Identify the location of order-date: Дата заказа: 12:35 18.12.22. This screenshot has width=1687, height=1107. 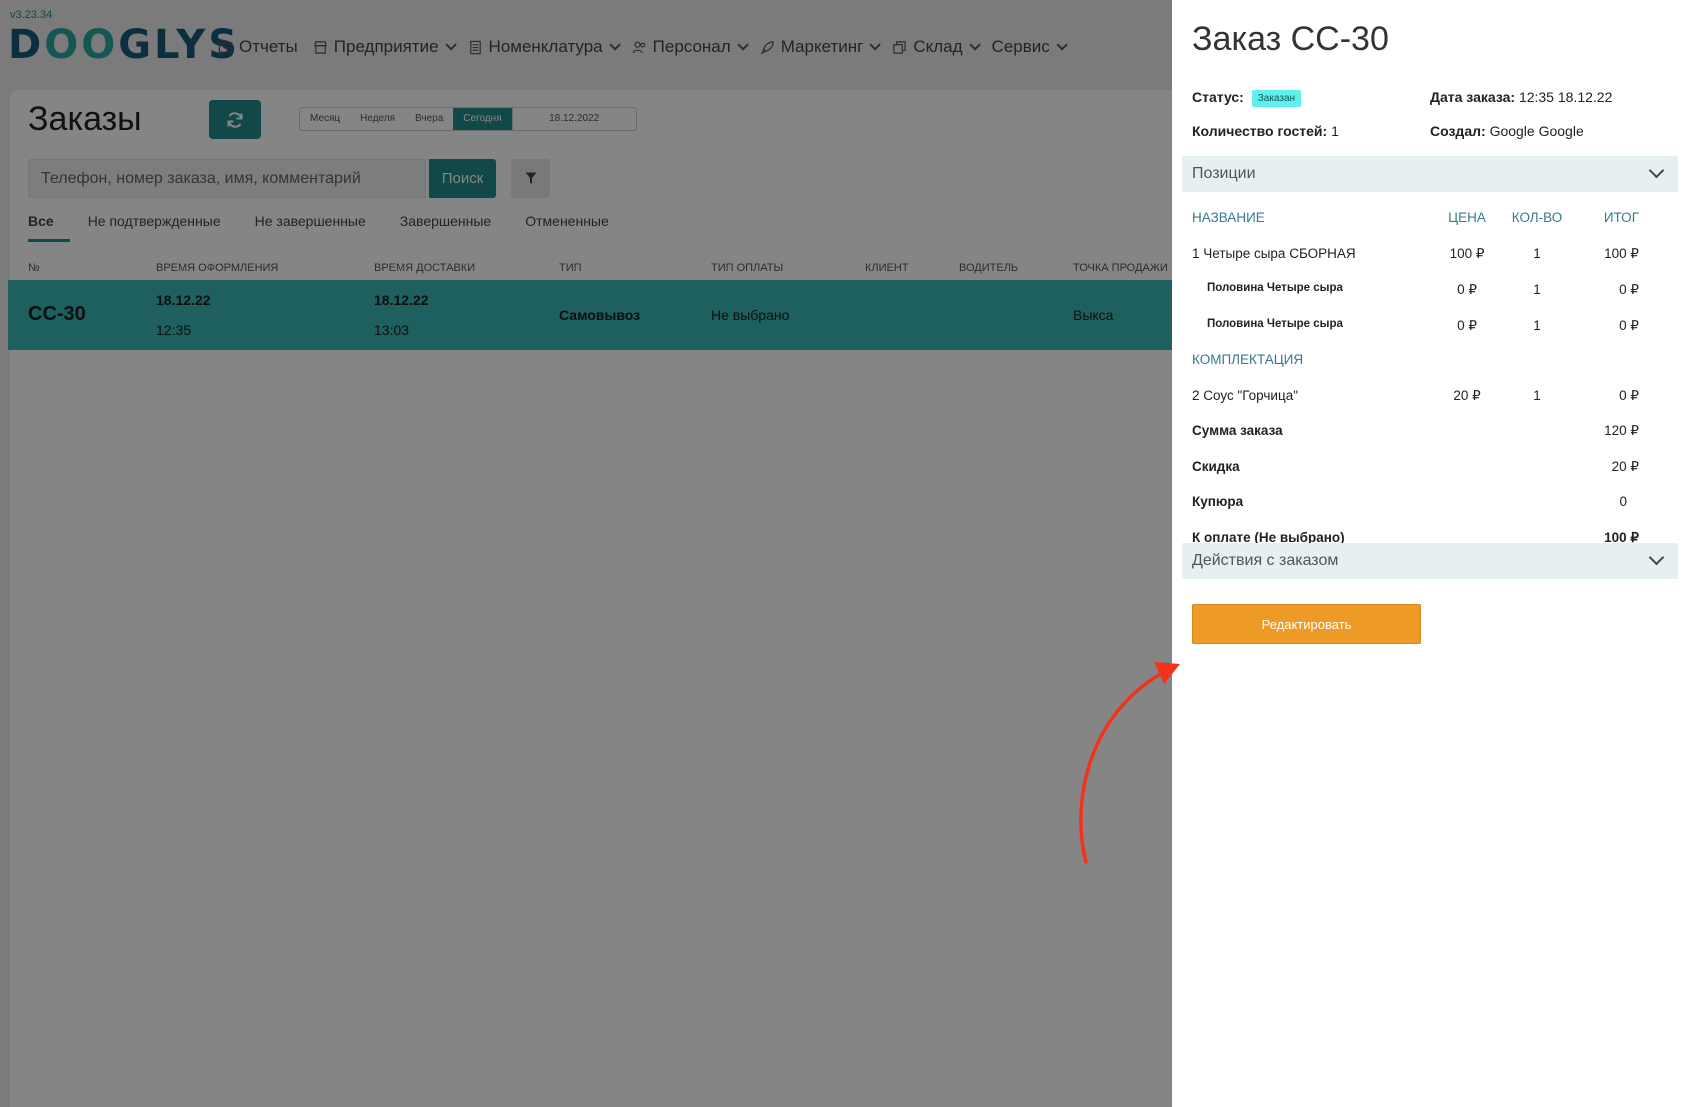
(1521, 97).